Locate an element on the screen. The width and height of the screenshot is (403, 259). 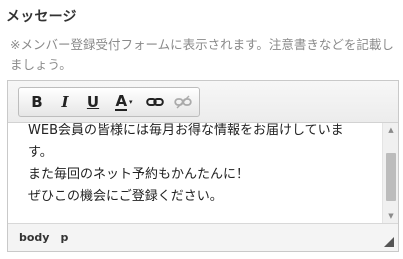
text-color-button: A ▾ is located at coordinates (124, 102).